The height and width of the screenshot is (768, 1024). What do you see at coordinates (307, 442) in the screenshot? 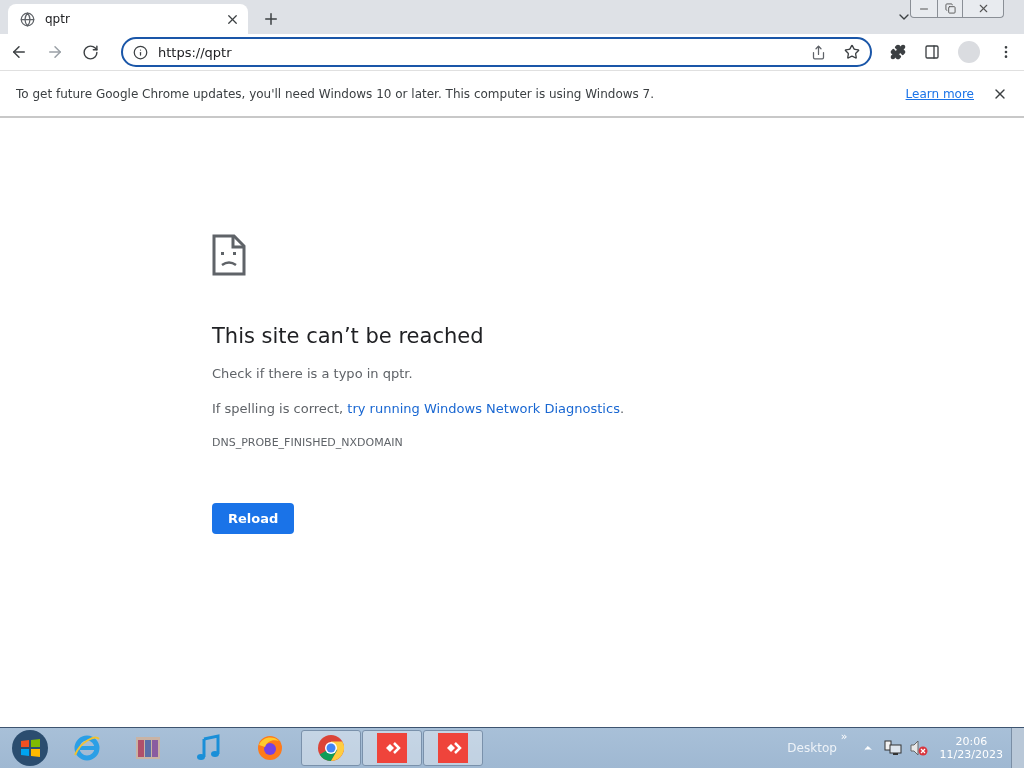
I see `error-code: DNS_PROBE_FINISHED_NXDOMAIN` at bounding box center [307, 442].